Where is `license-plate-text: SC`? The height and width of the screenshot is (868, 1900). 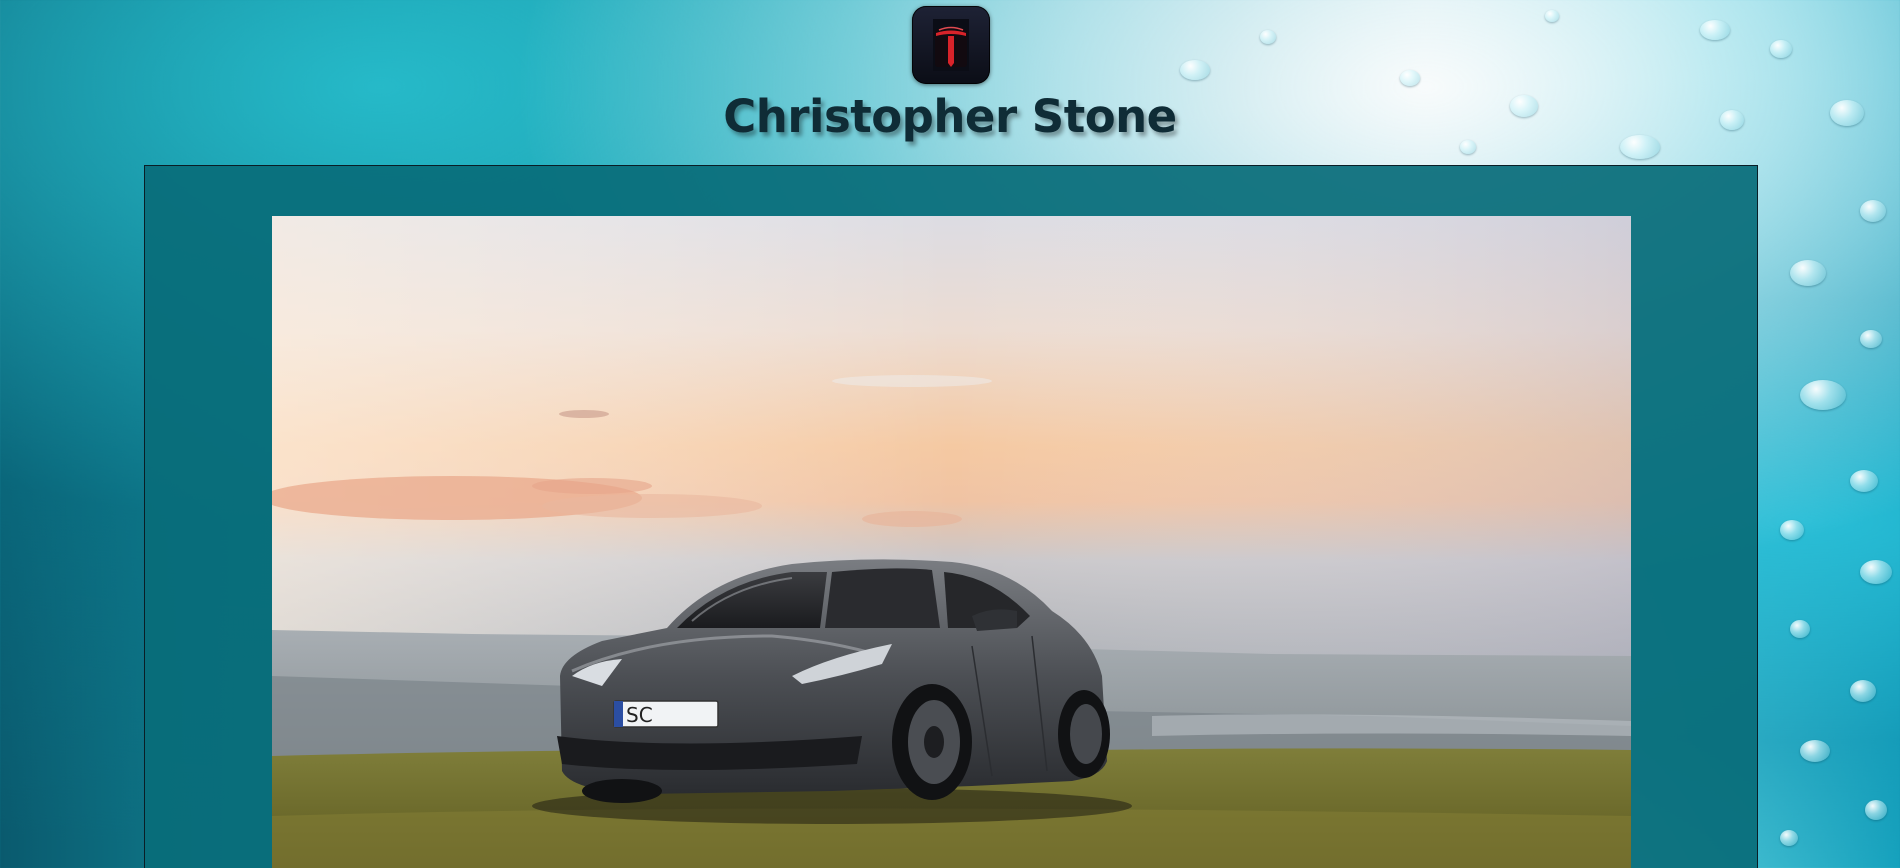
license-plate-text: SC is located at coordinates (639, 715).